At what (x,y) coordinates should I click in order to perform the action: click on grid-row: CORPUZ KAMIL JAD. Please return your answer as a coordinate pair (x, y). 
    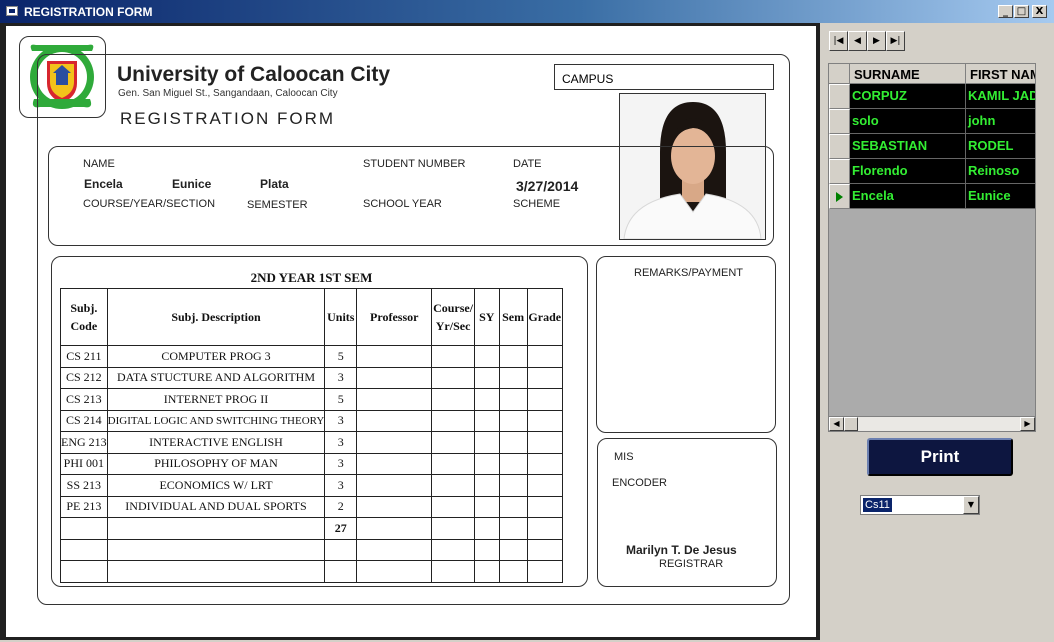
    Looking at the image, I should click on (932, 96).